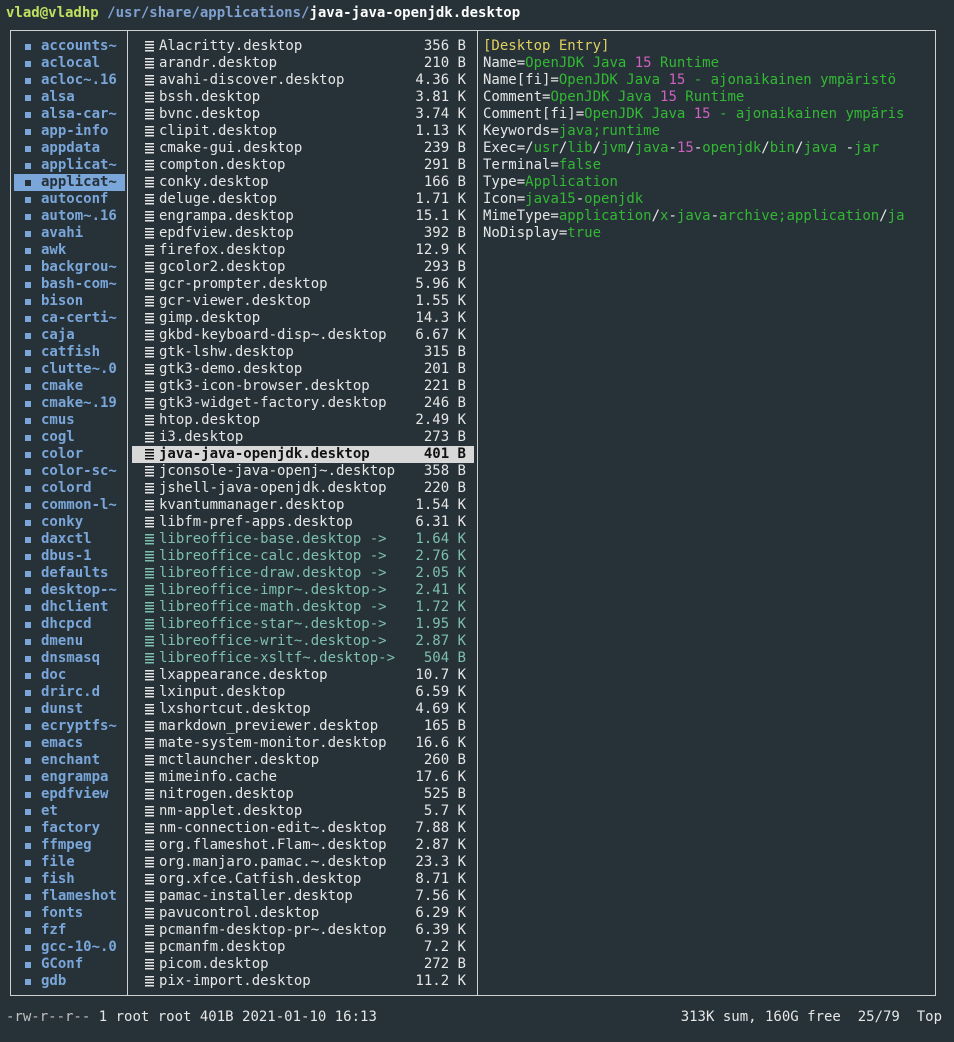  Describe the element at coordinates (303, 522) in the screenshot. I see `file-item: libfm-pref-apps.desktop 6.31 K` at that location.